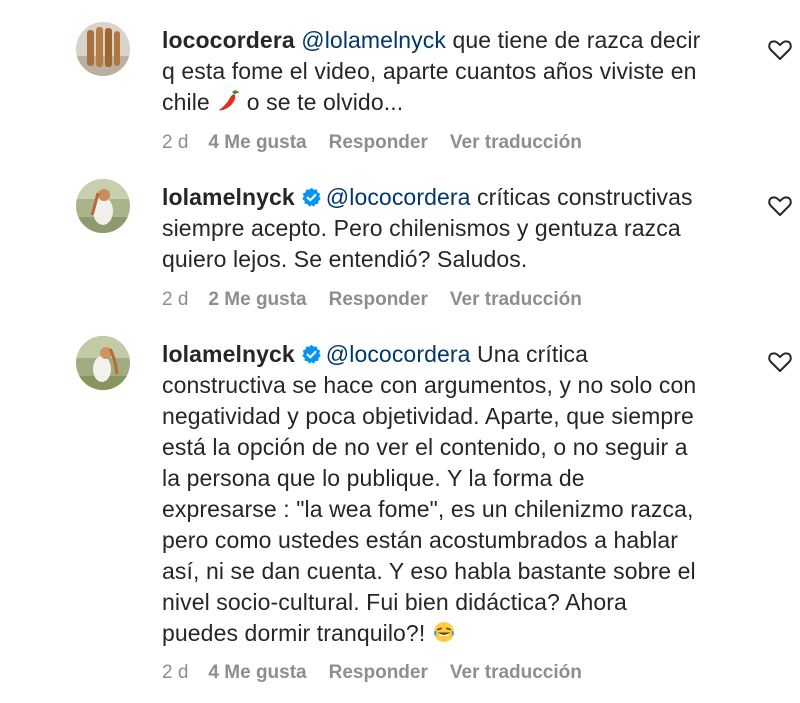 The height and width of the screenshot is (703, 800). I want to click on comment-meta: 2 d 2 Me gusta Responder Ver traducción, so click(372, 300).